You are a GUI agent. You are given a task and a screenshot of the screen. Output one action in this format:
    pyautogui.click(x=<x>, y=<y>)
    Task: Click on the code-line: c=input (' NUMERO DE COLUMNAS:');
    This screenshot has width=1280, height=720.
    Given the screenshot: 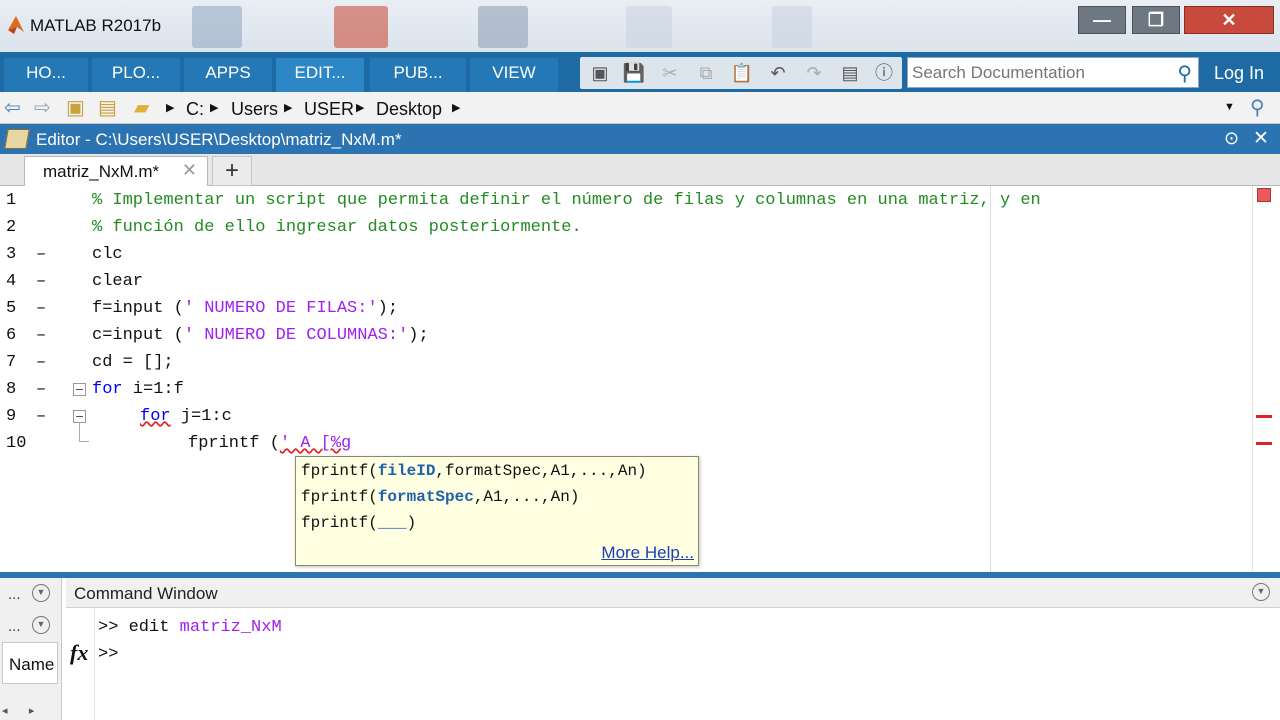 What is the action you would take?
    pyautogui.click(x=260, y=335)
    